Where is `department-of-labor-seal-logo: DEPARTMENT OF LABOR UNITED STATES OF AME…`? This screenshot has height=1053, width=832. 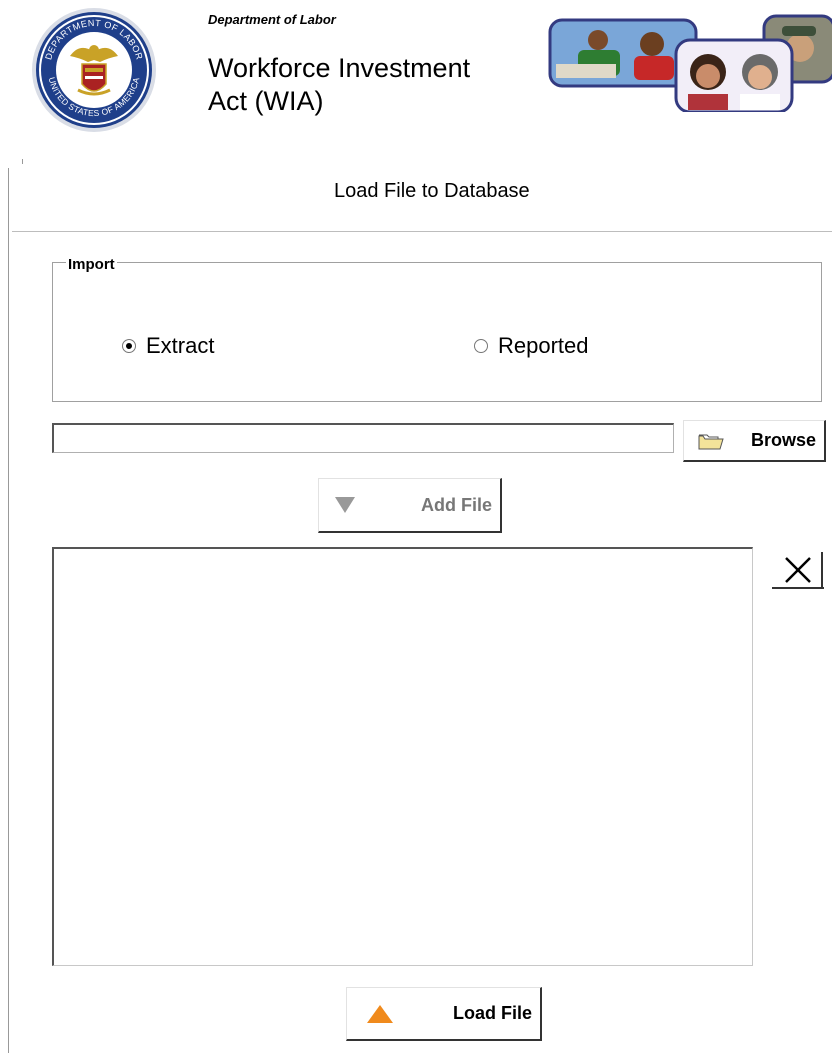
department-of-labor-seal-logo: DEPARTMENT OF LABOR UNITED STATES OF AME… is located at coordinates (94, 70).